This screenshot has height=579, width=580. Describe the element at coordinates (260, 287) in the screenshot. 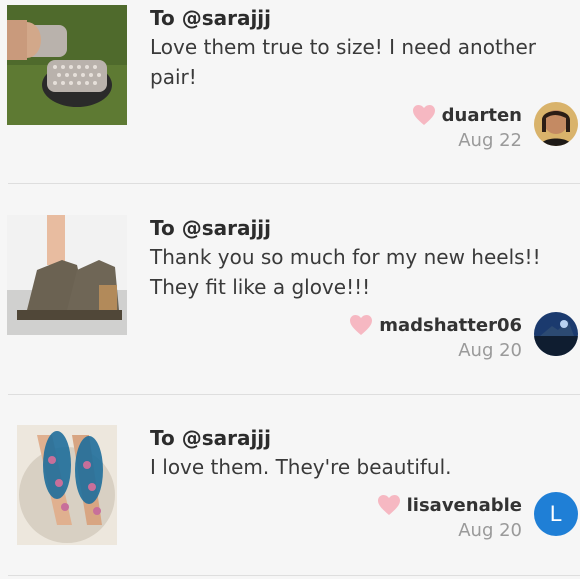

I see `comment-line: They fit like a glove!!!` at that location.